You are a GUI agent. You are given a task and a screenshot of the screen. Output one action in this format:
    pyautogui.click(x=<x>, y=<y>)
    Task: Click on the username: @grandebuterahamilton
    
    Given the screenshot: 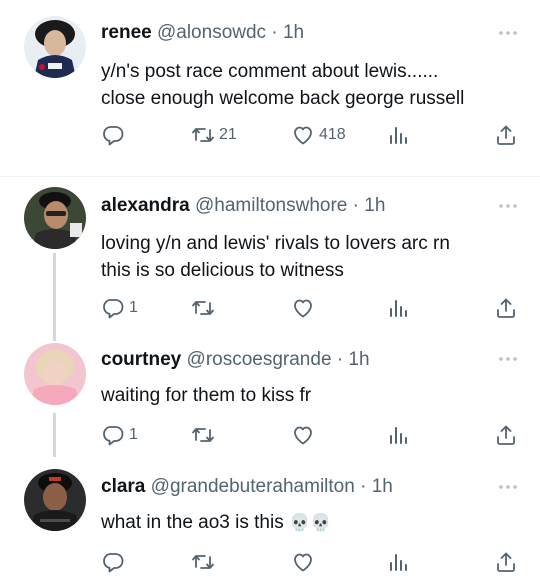 What is the action you would take?
    pyautogui.click(x=253, y=486)
    